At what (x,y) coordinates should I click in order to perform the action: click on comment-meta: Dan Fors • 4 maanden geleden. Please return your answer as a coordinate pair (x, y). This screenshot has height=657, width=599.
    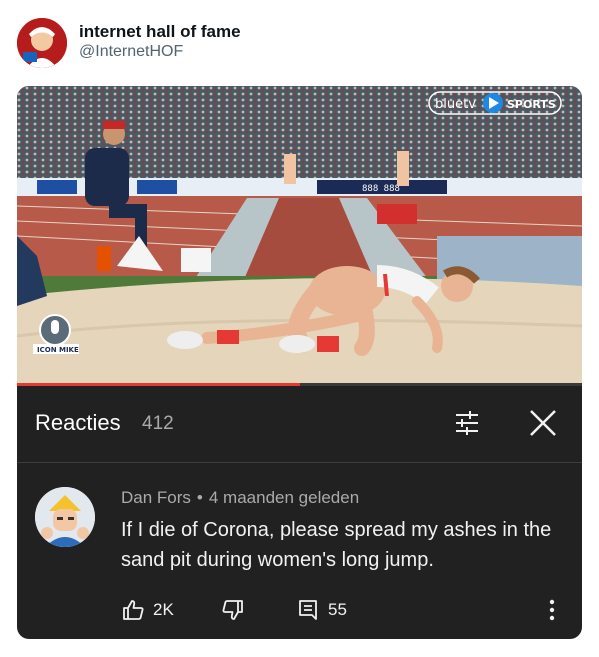
    Looking at the image, I should click on (240, 498).